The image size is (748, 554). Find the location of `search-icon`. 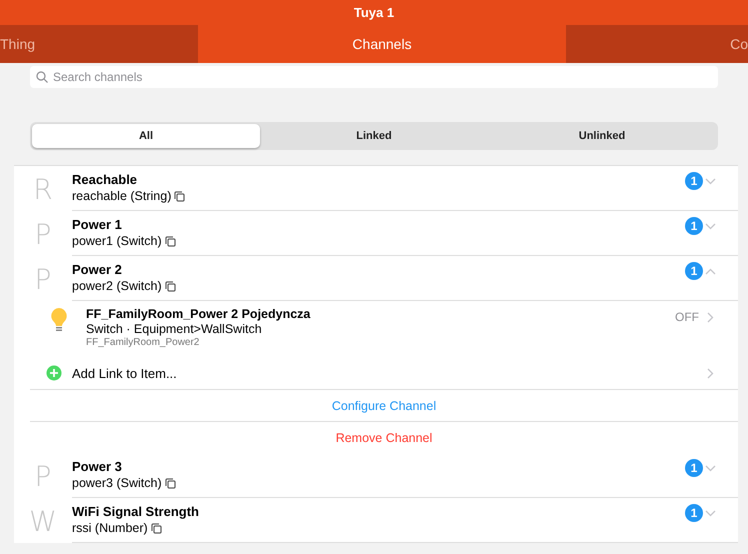

search-icon is located at coordinates (42, 77).